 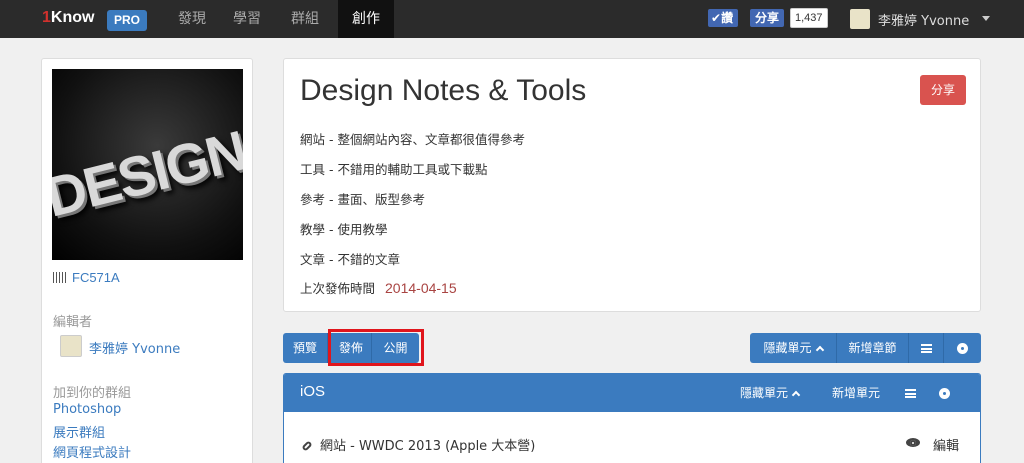 I want to click on edit-link: 編輯, so click(x=946, y=444).